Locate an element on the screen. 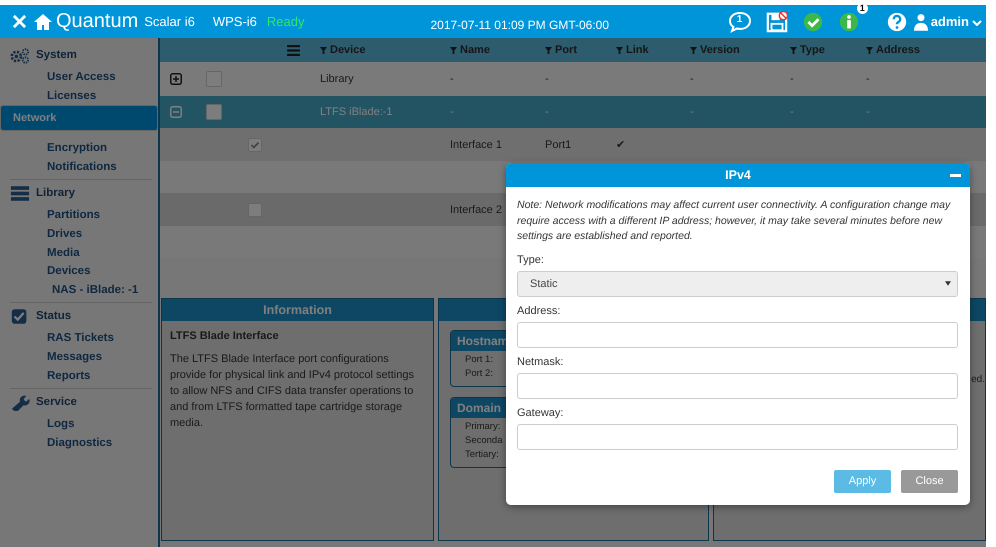 This screenshot has height=547, width=996. field-label: Port 2: is located at coordinates (479, 373).